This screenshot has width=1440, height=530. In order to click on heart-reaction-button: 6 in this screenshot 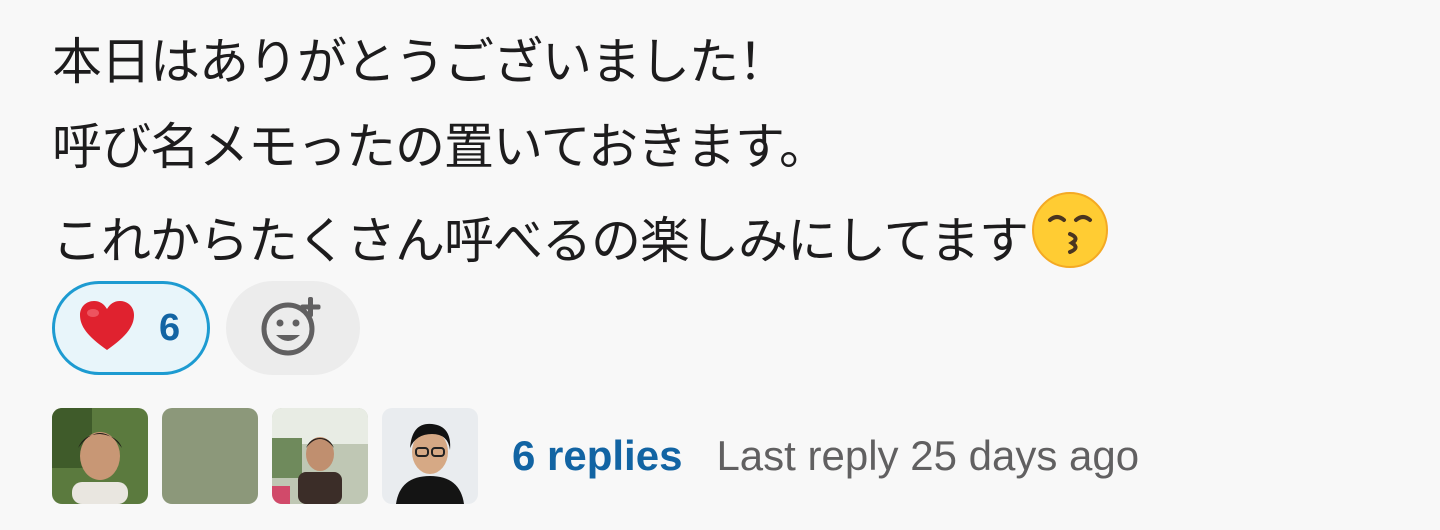, I will do `click(131, 328)`.